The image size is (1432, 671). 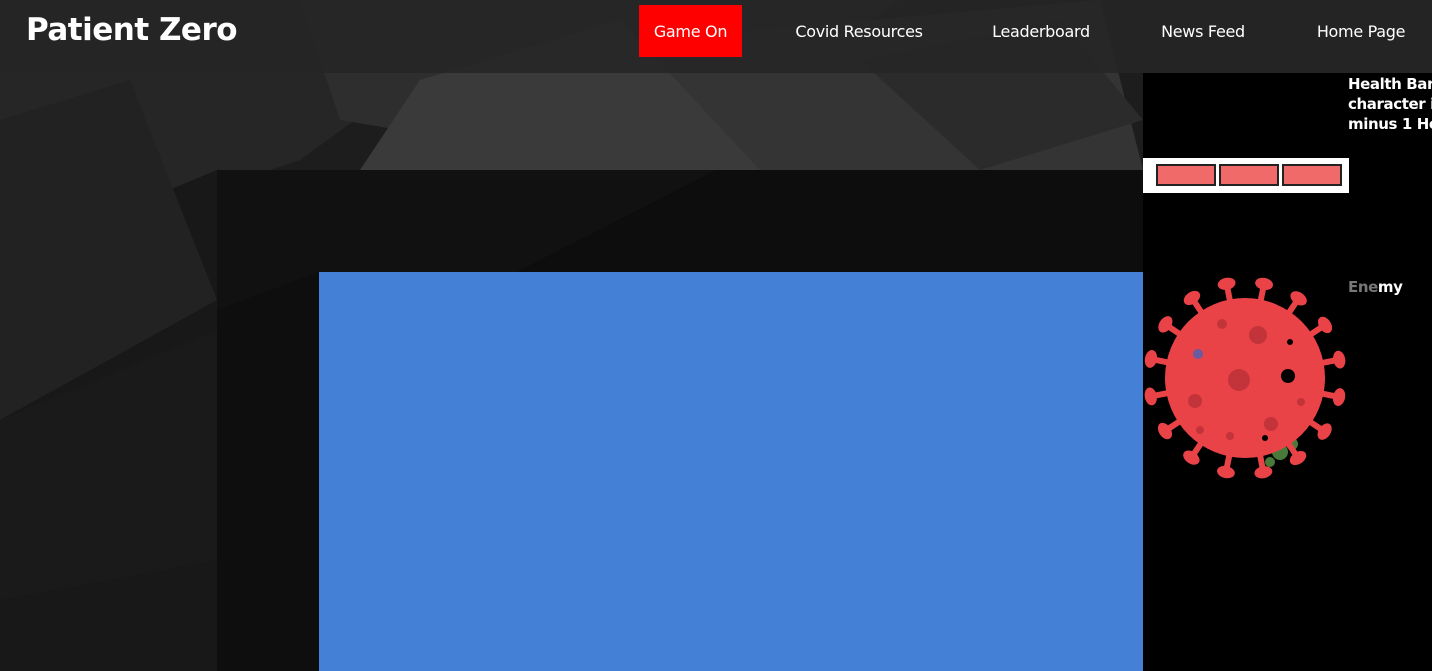 What do you see at coordinates (1390, 287) in the screenshot?
I see `enemy-label-rest: my` at bounding box center [1390, 287].